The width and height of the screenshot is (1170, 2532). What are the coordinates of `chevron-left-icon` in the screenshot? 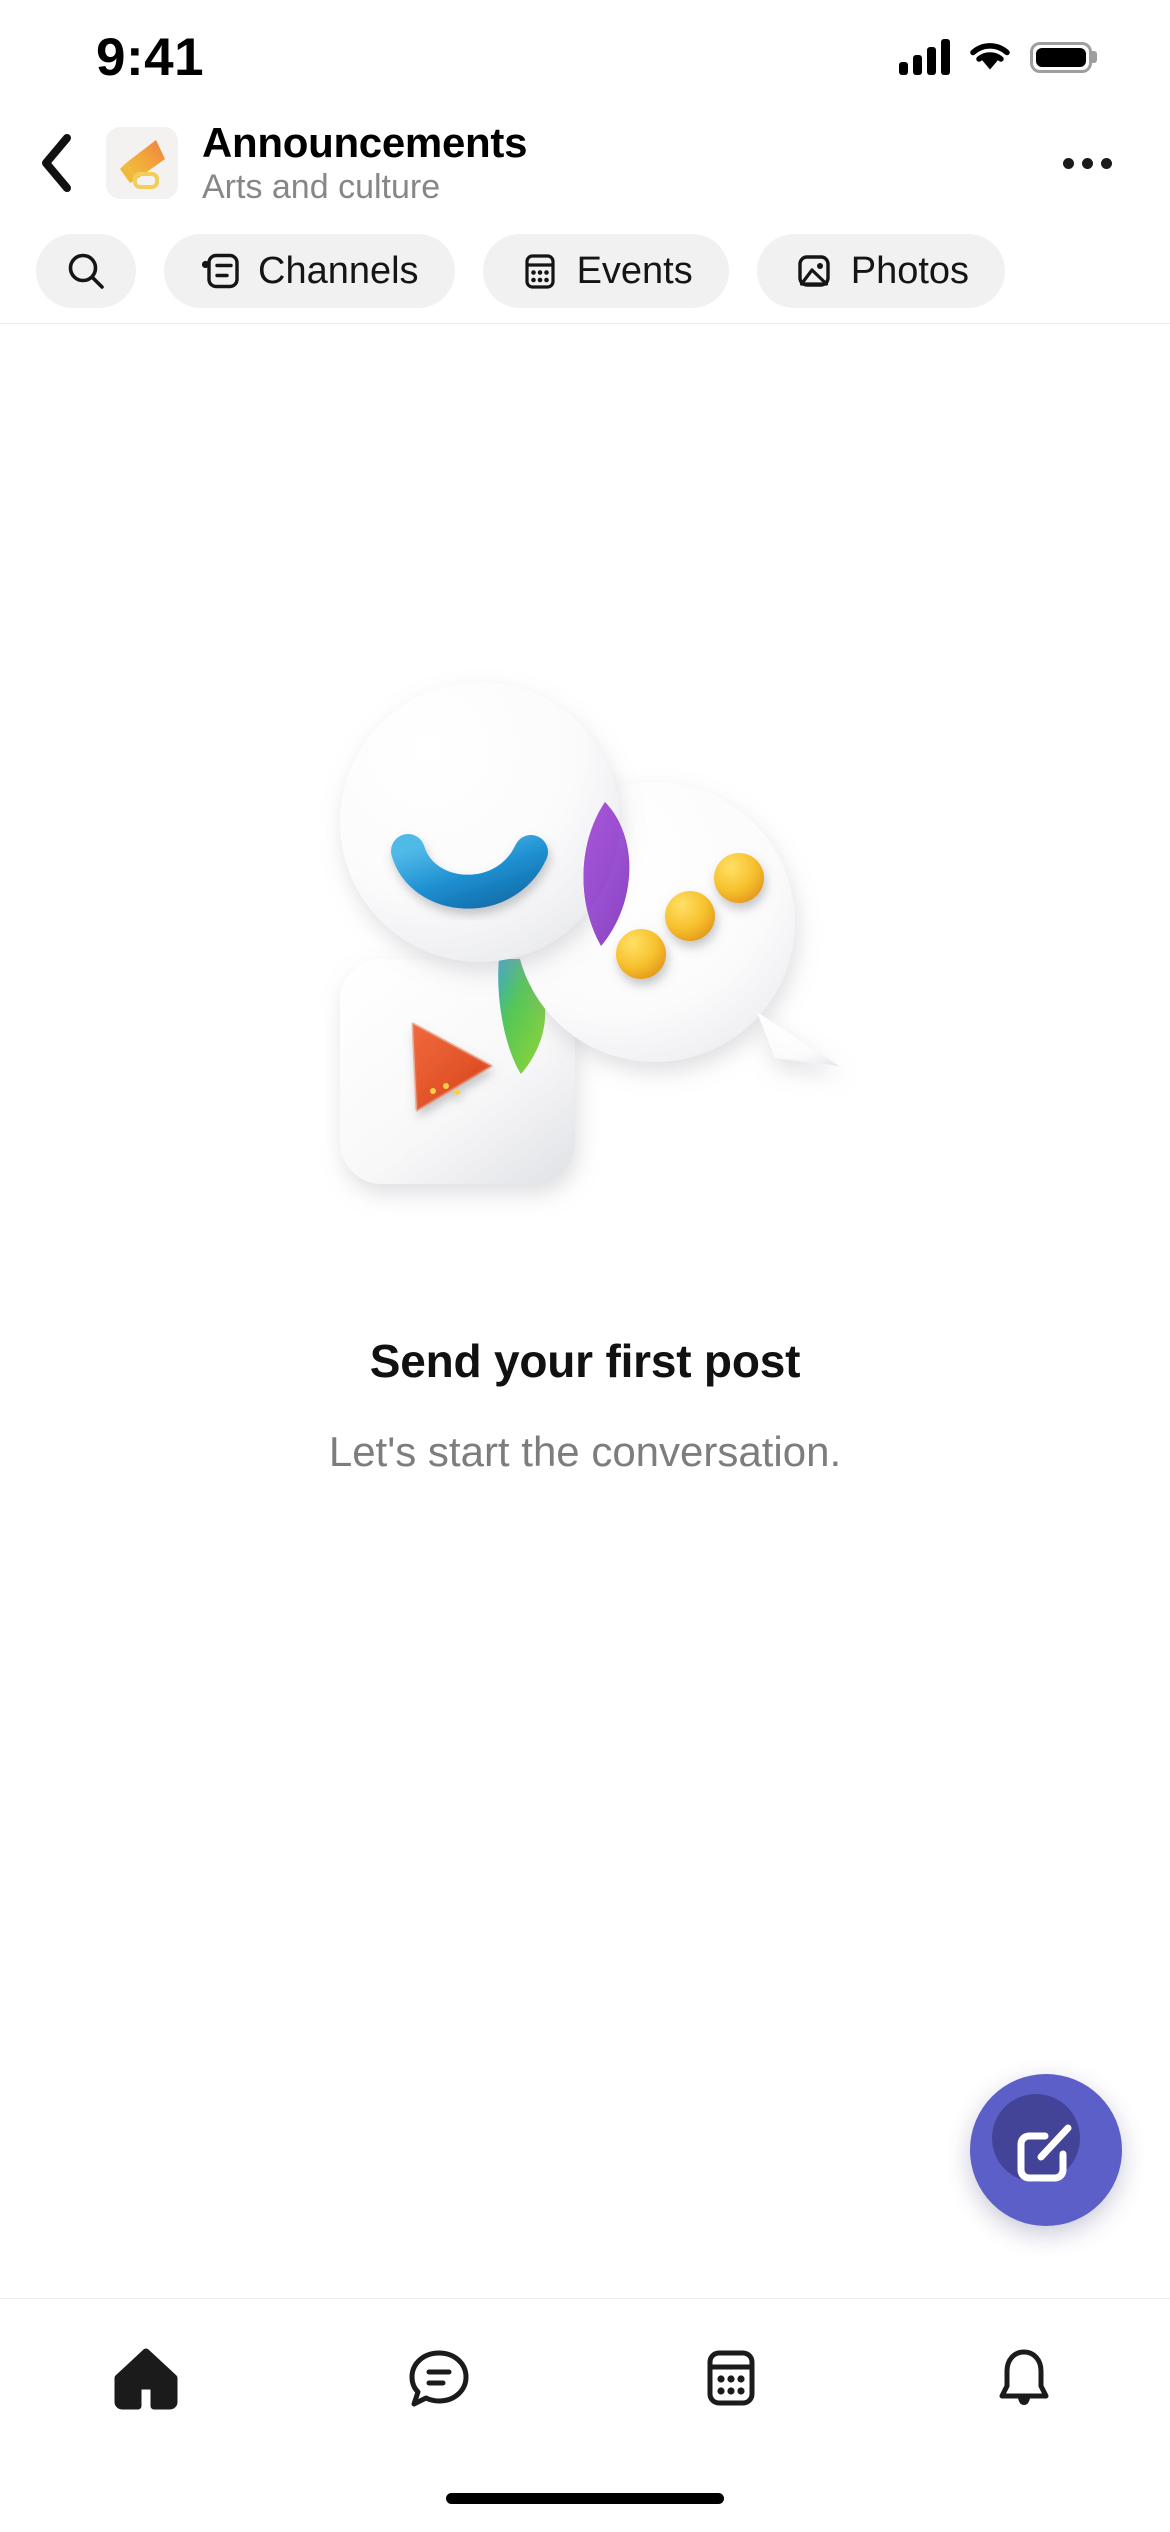 It's located at (56, 163).